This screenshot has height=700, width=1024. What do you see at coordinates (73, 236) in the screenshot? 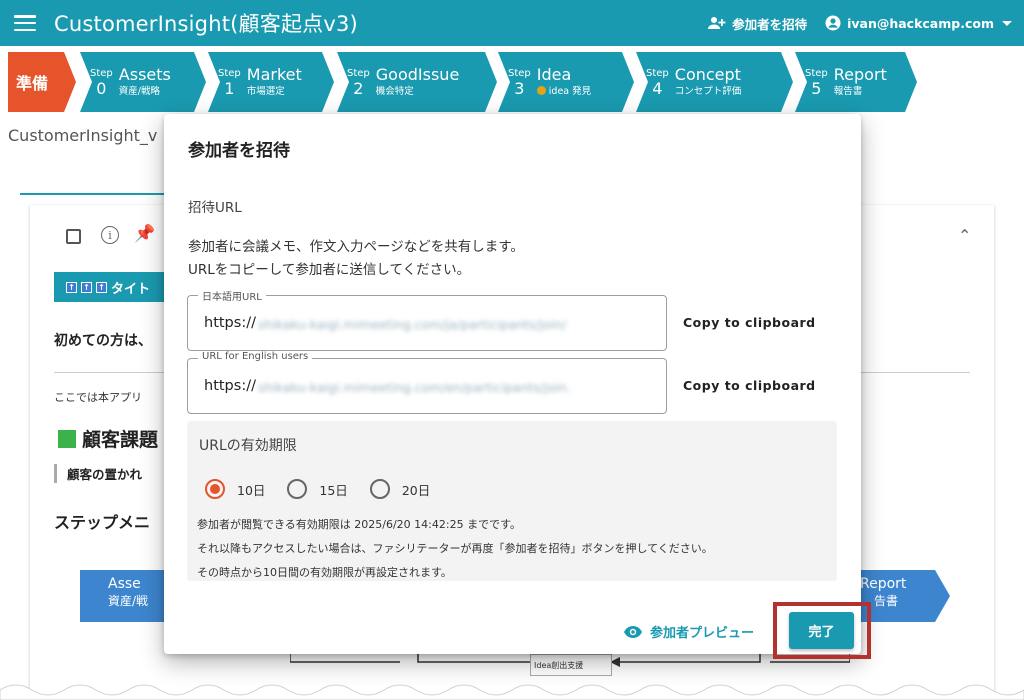
I see `checkbox` at bounding box center [73, 236].